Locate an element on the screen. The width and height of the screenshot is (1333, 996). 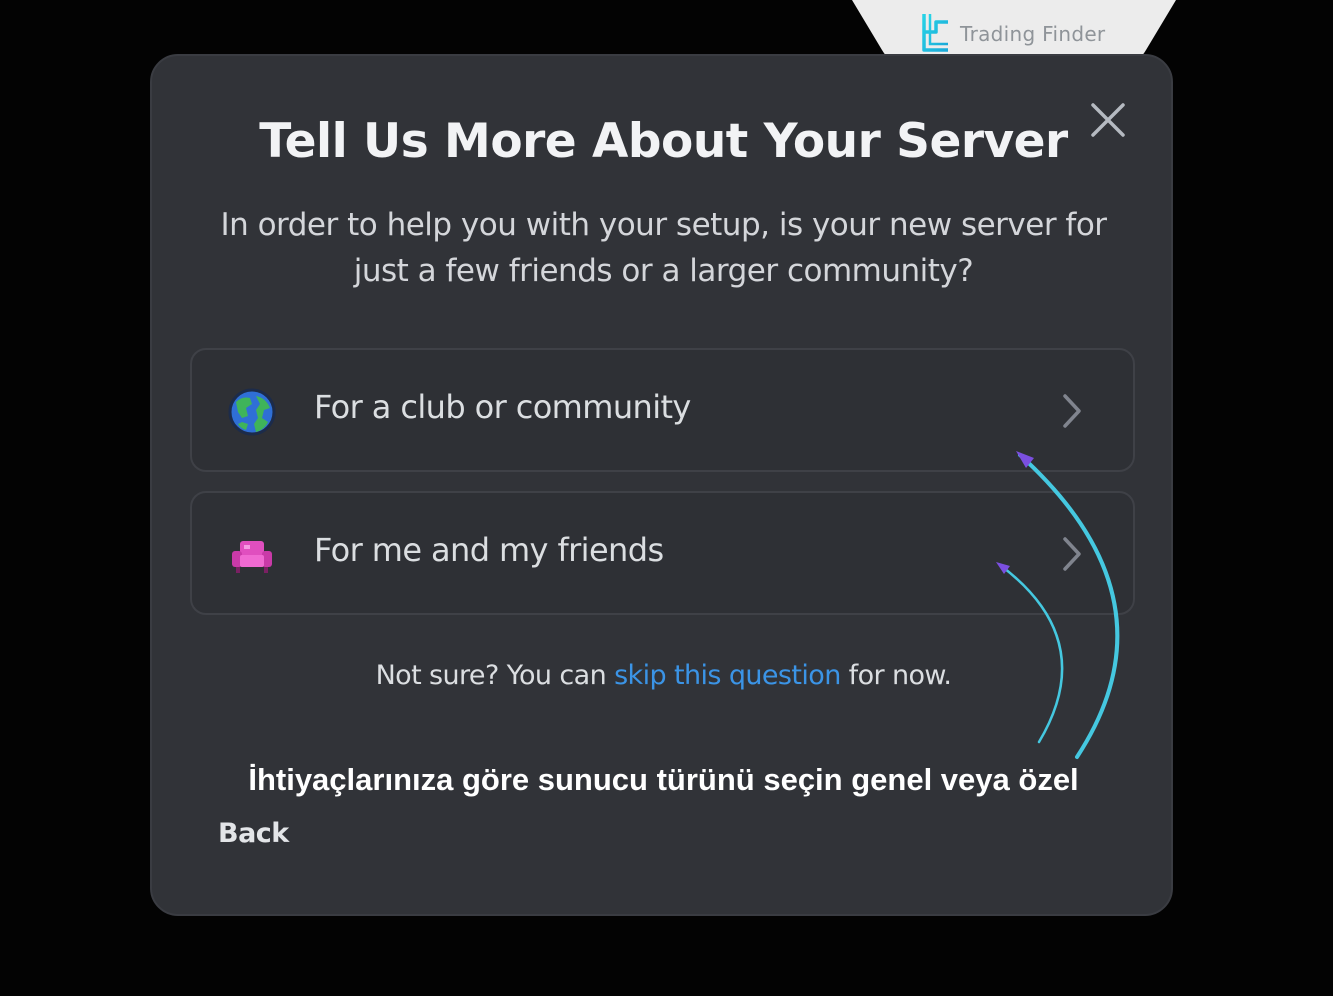
brand-name: Trading Finder is located at coordinates (1033, 34).